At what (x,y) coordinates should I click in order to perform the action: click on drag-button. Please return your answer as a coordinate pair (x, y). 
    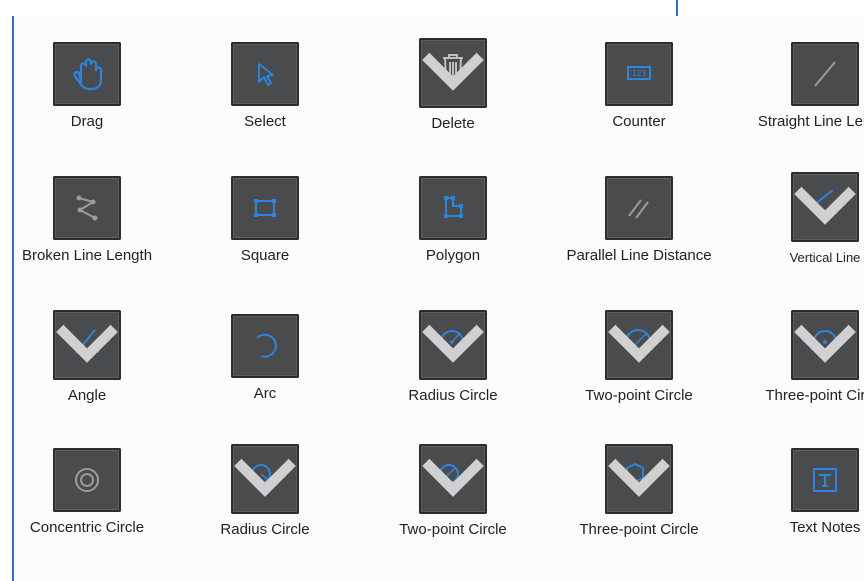
    Looking at the image, I should click on (87, 74).